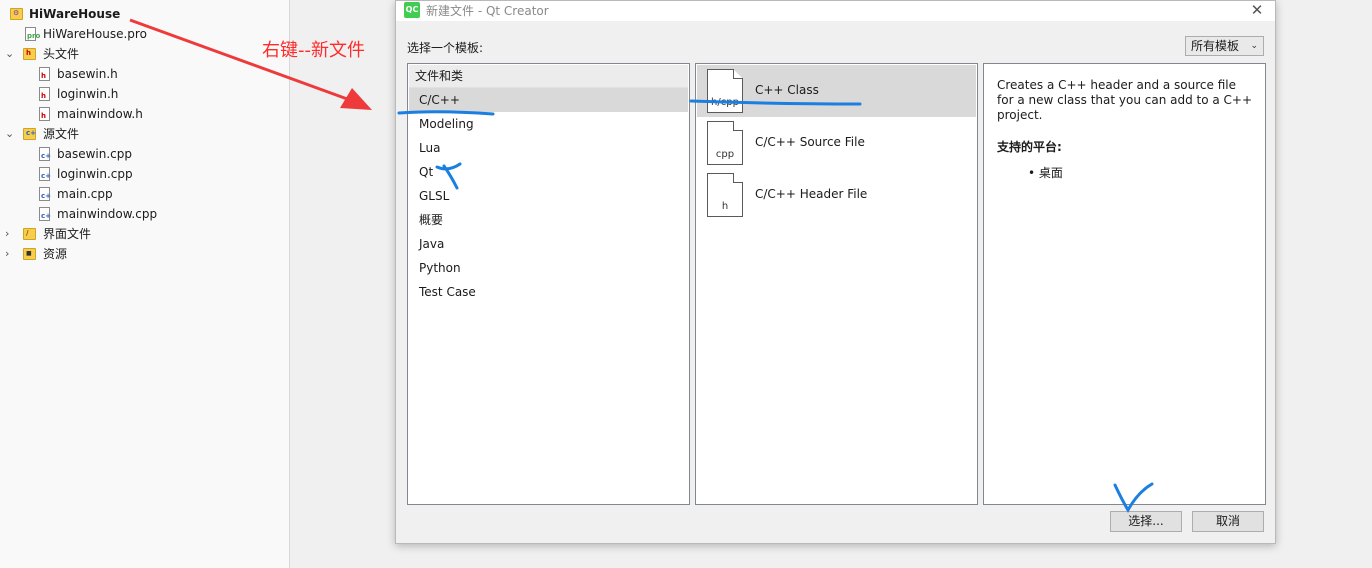 The width and height of the screenshot is (1372, 568). Describe the element at coordinates (548, 100) in the screenshot. I see `category-item-cpp: C/C++` at that location.